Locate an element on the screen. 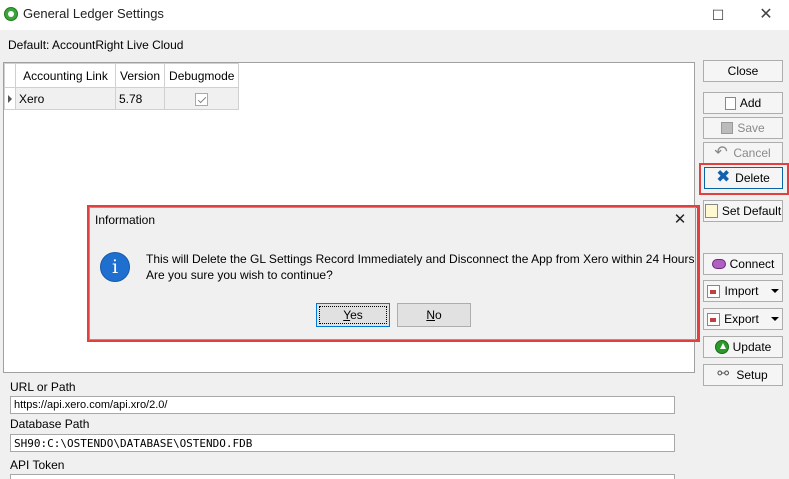  import-dropdown-icon is located at coordinates (774, 291).